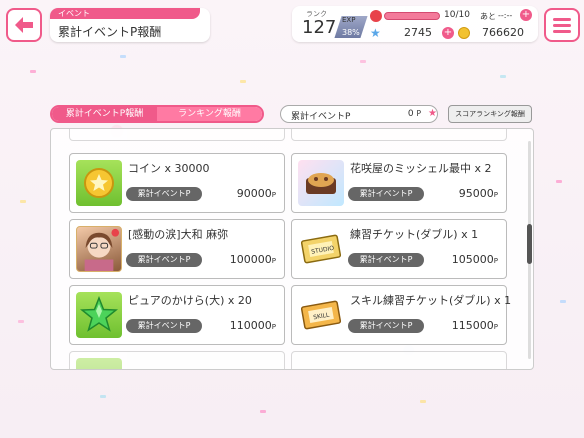  Describe the element at coordinates (505, 15) in the screenshot. I see `live-boost-timer: --:--` at that location.